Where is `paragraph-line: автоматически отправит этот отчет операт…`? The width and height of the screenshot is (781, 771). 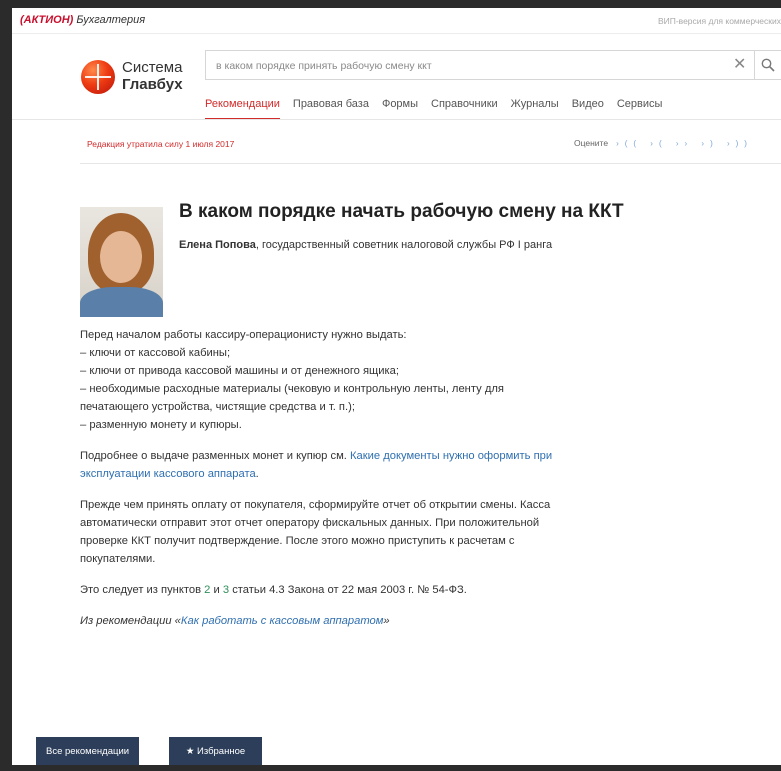 paragraph-line: автоматически отправит этот отчет операт… is located at coordinates (310, 523).